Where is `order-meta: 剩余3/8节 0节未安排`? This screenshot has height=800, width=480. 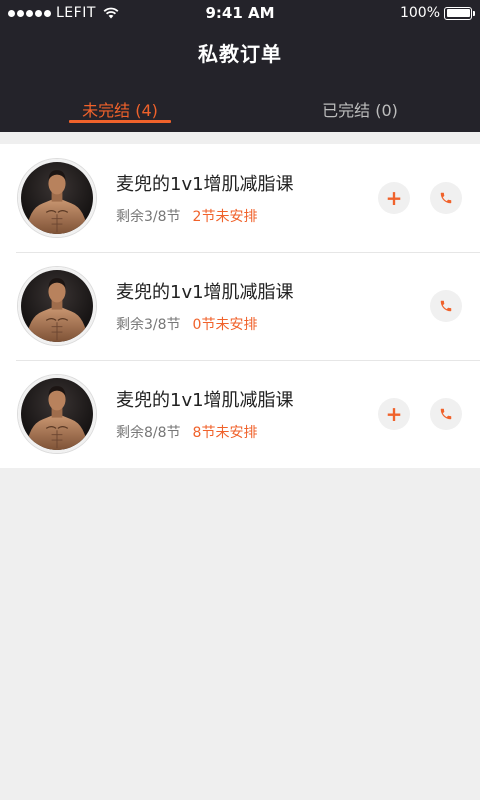
order-meta: 剩余3/8节 0节未安排 is located at coordinates (247, 324).